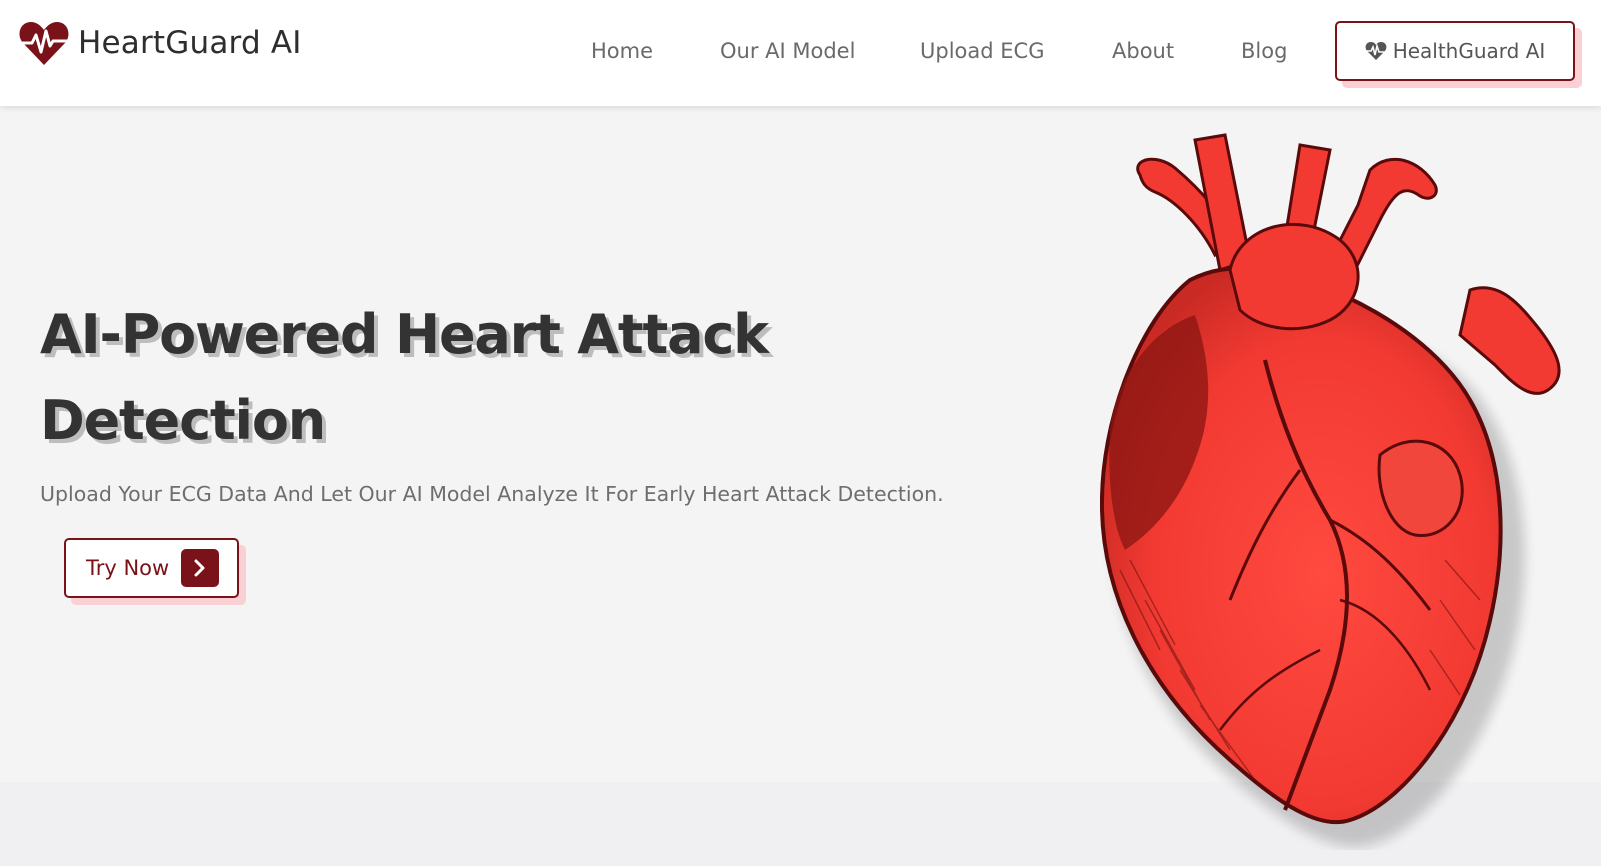  I want to click on heart-pulse-icon, so click(1376, 51).